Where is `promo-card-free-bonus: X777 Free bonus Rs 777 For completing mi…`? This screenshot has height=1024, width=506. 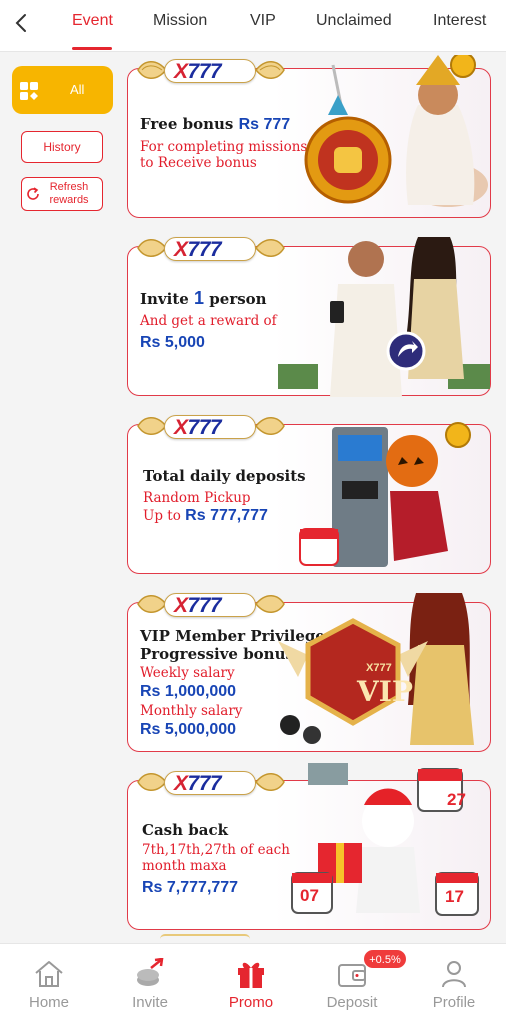 promo-card-free-bonus: X777 Free bonus Rs 777 For completing mi… is located at coordinates (309, 136).